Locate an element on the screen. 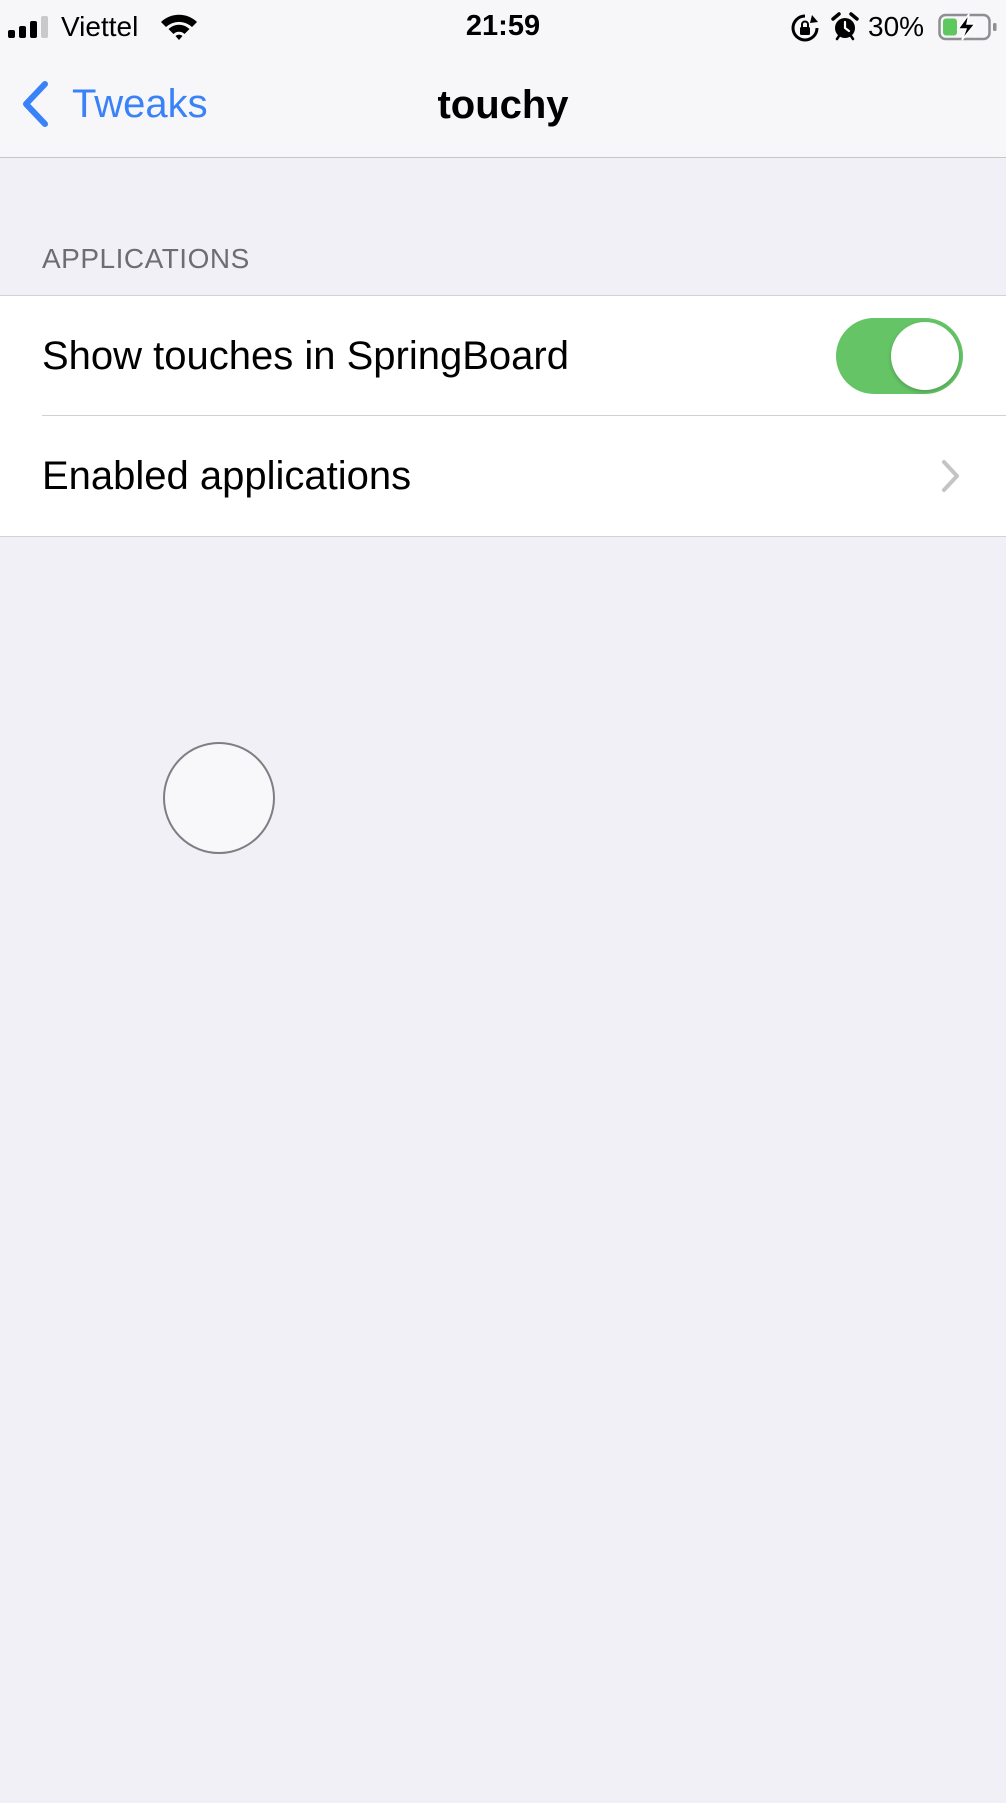 The width and height of the screenshot is (1006, 1803). toggle-knob is located at coordinates (925, 356).